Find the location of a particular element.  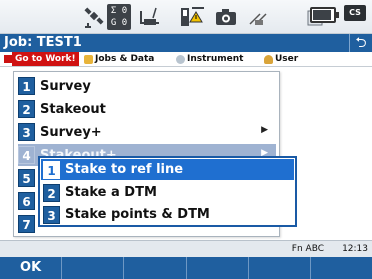

submenu-item-stake-to-ref-line: 1 Stake to ref line is located at coordinates (167, 169).